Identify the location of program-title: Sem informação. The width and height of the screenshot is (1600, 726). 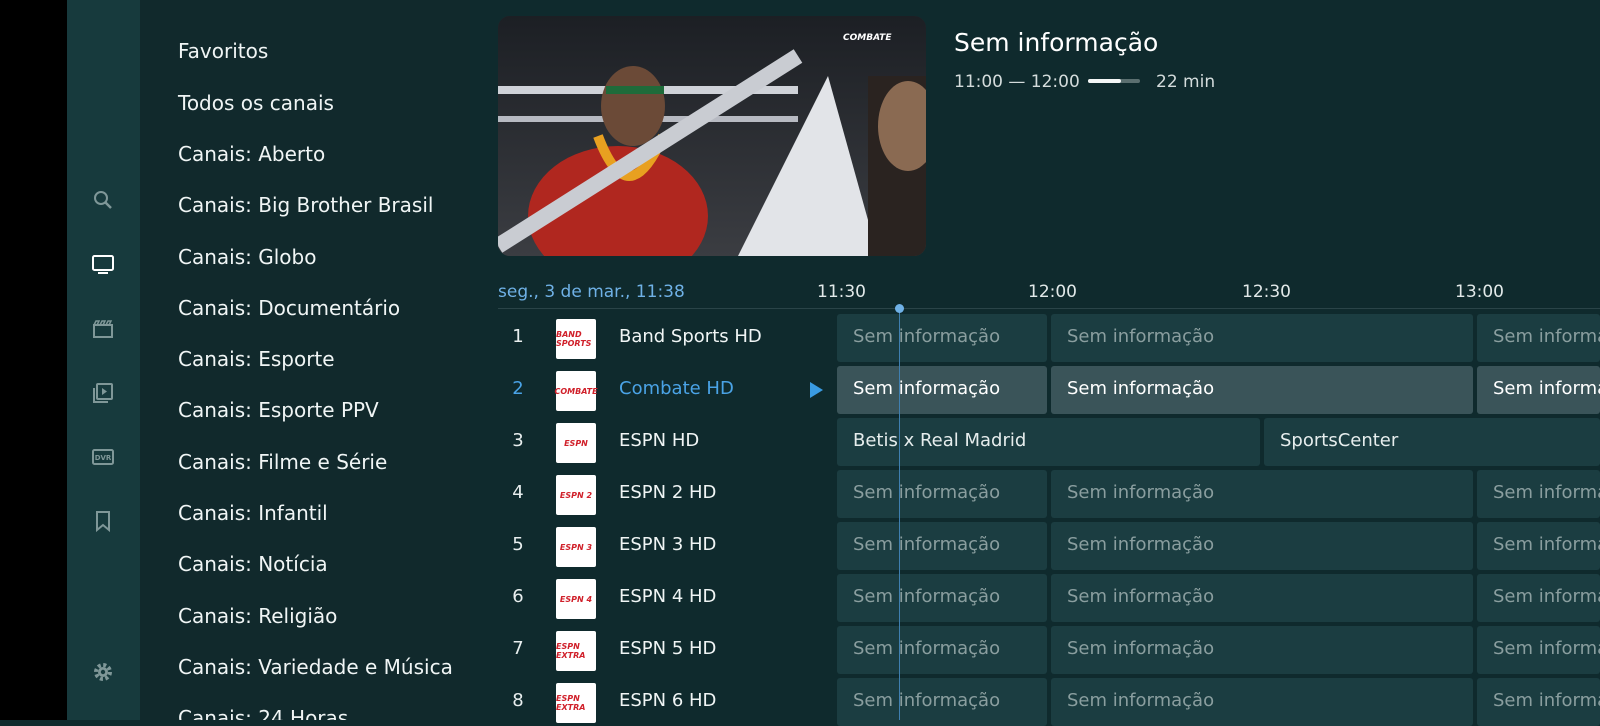
(1056, 42).